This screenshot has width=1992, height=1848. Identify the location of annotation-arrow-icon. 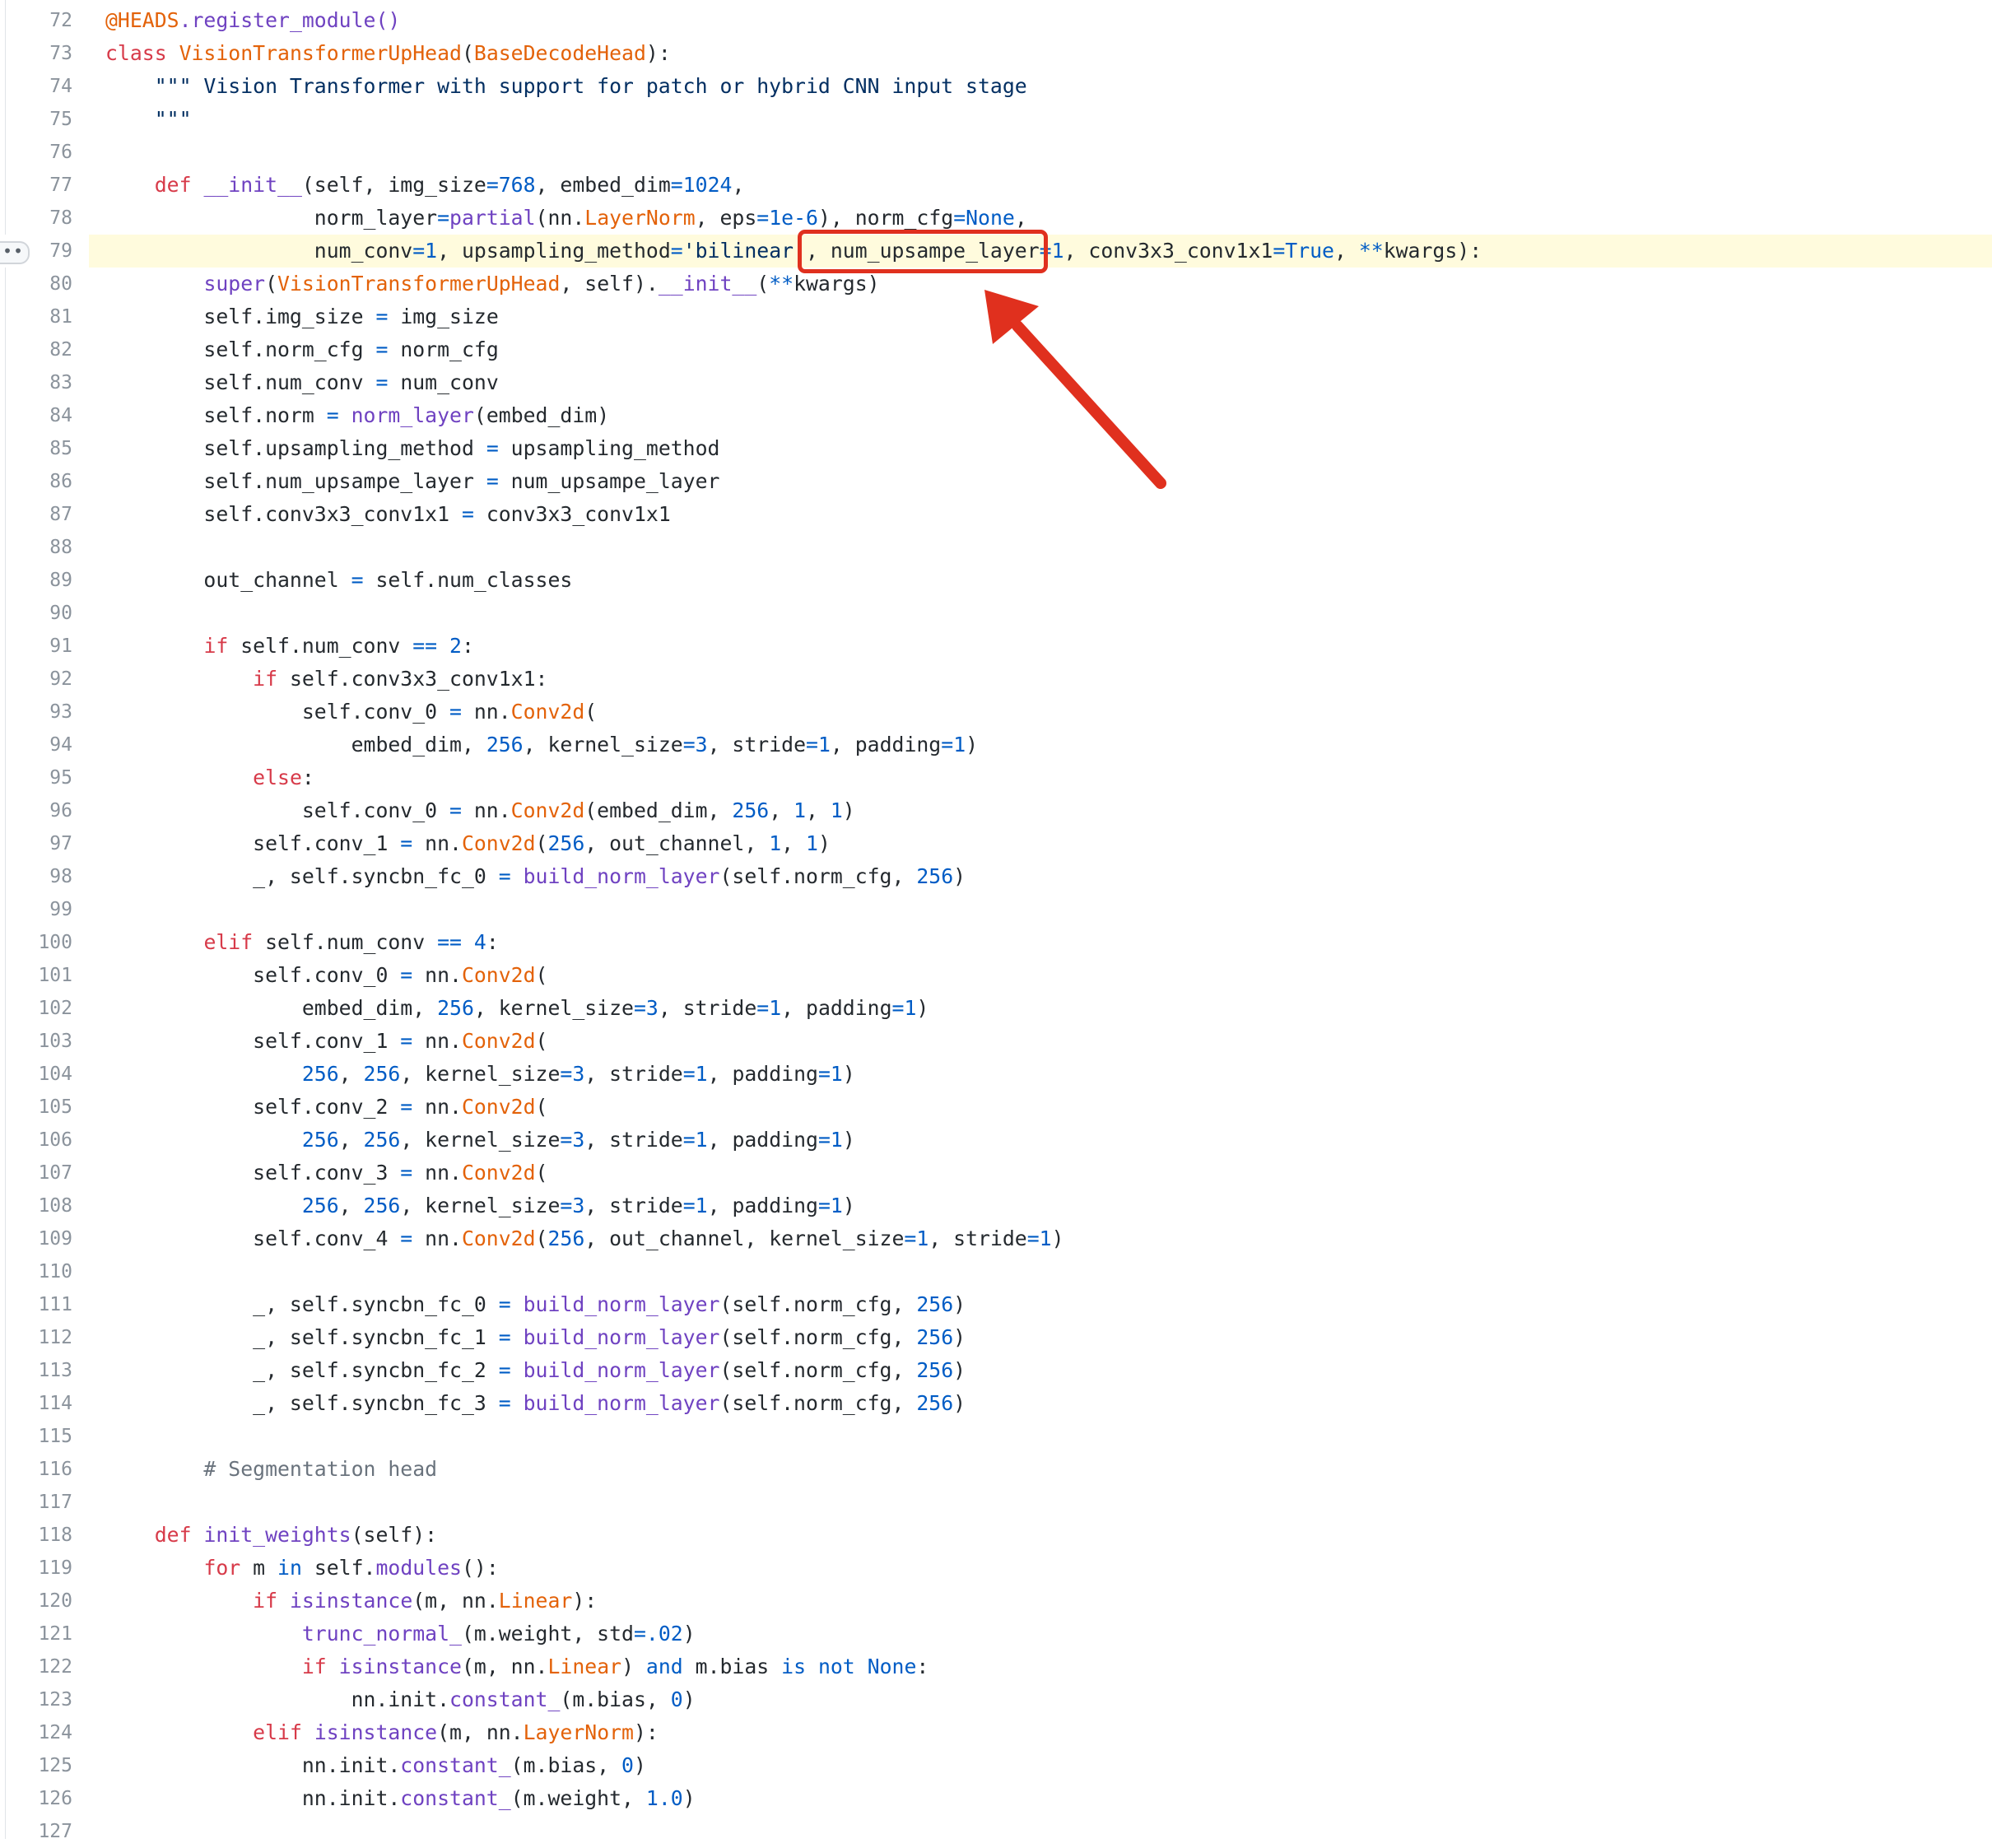
(1075, 389).